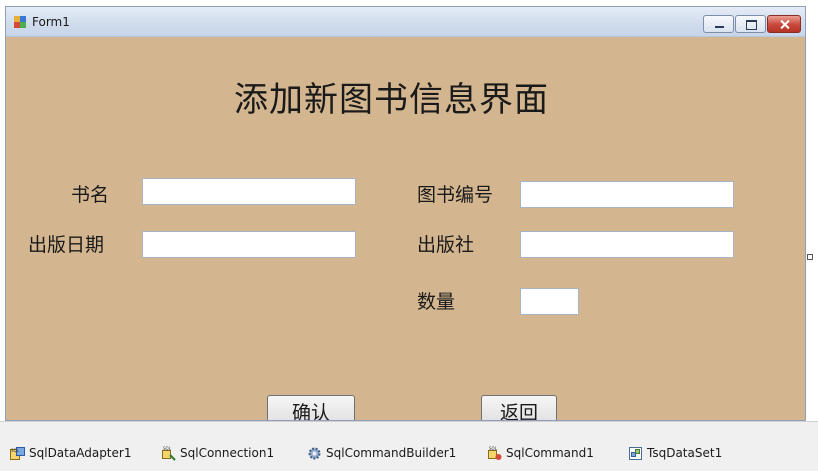 This screenshot has width=818, height=471. What do you see at coordinates (90, 195) in the screenshot?
I see `book-name-label: 书名` at bounding box center [90, 195].